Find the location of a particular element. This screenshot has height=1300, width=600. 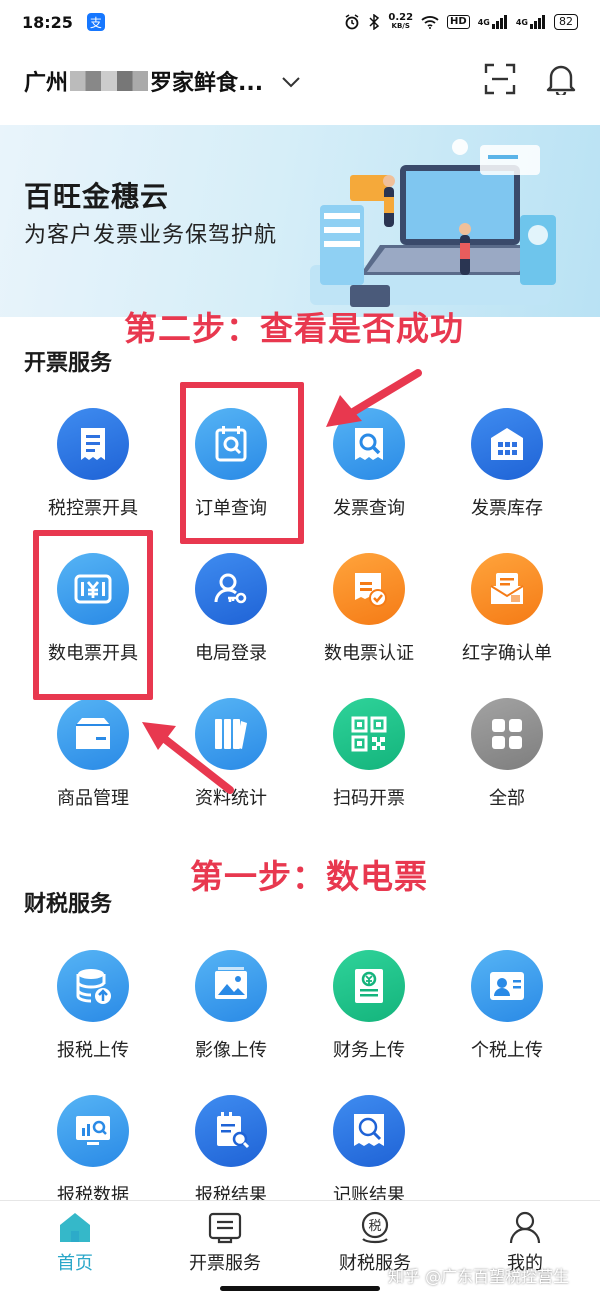

certify-icon is located at coordinates (369, 589).